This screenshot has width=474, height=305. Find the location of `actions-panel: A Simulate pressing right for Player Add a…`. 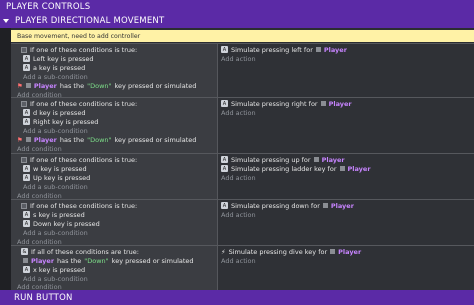

actions-panel: A Simulate pressing right for Player Add a… is located at coordinates (346, 125).